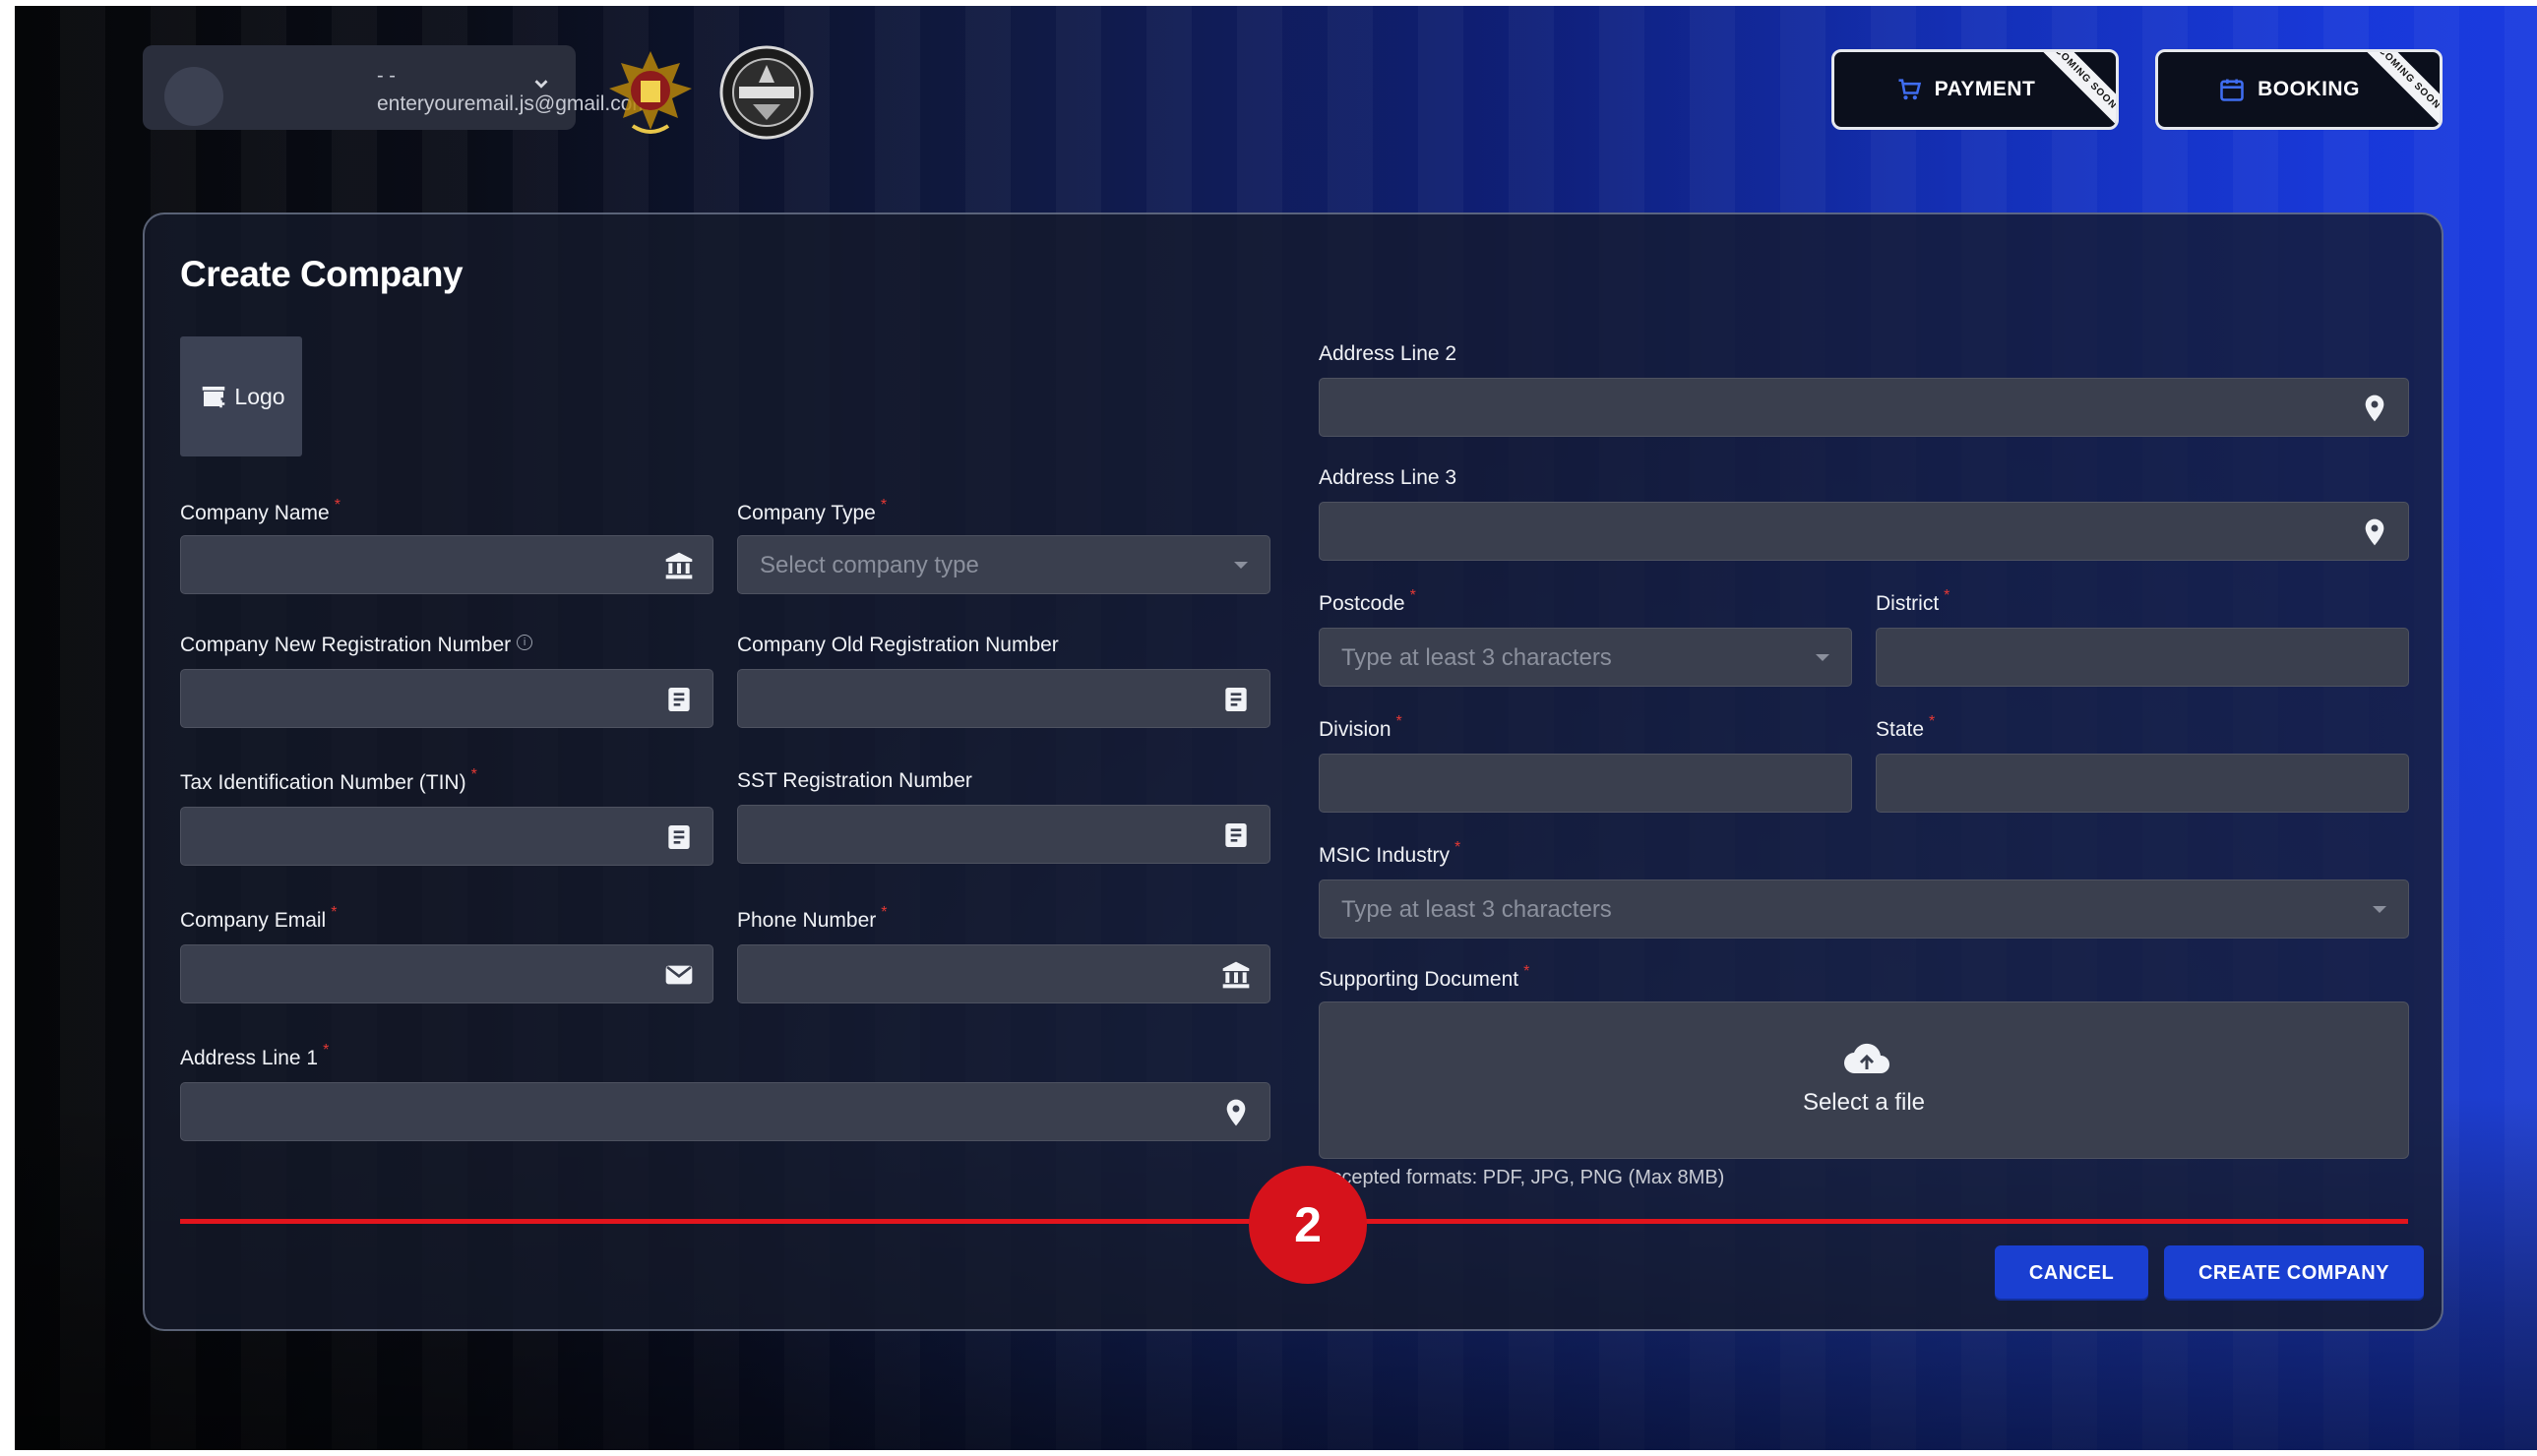 This screenshot has height=1456, width=2537. I want to click on file-upload-dropzone: Select a file, so click(1864, 1080).